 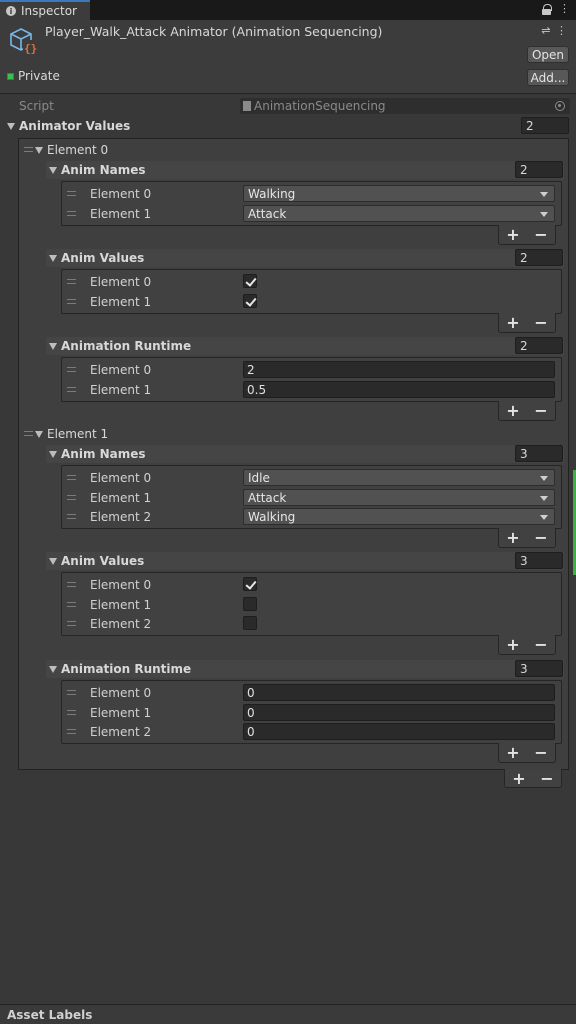 What do you see at coordinates (288, 10) in the screenshot?
I see `tab-bar: i Inspector ⋮` at bounding box center [288, 10].